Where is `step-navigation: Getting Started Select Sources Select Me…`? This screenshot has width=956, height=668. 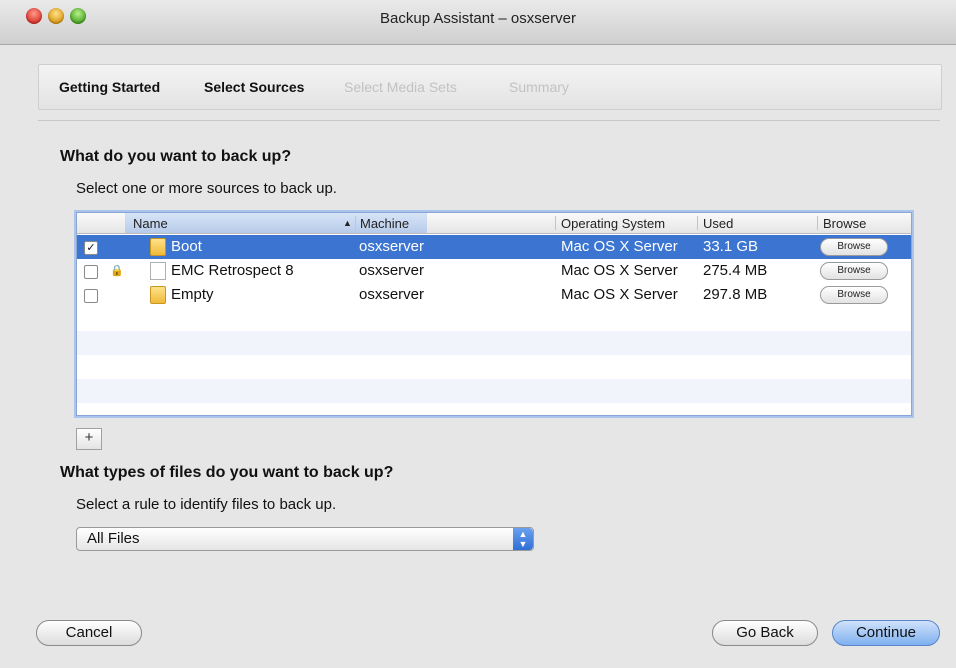
step-navigation: Getting Started Select Sources Select Me… is located at coordinates (490, 87).